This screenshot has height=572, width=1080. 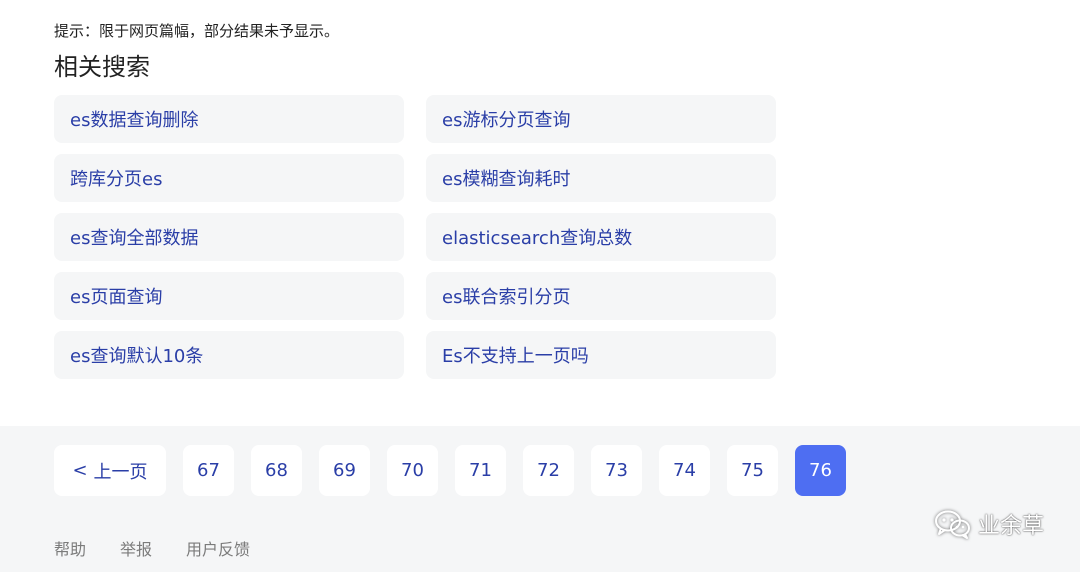 I want to click on watermark: 业余草, so click(x=989, y=524).